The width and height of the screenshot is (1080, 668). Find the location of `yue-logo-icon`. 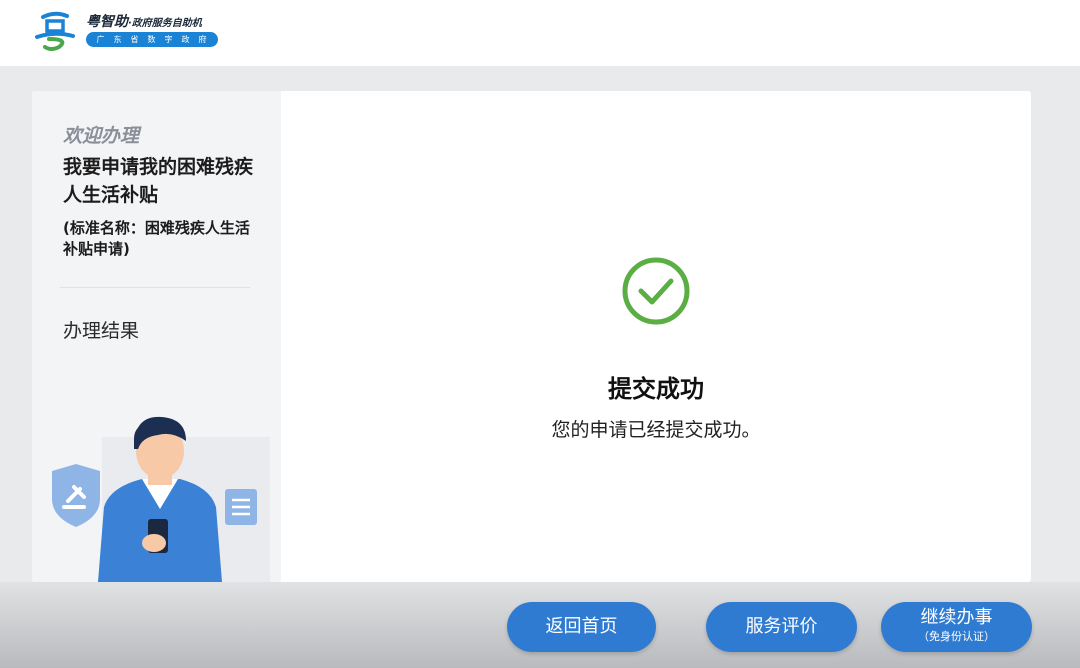

yue-logo-icon is located at coordinates (55, 31).